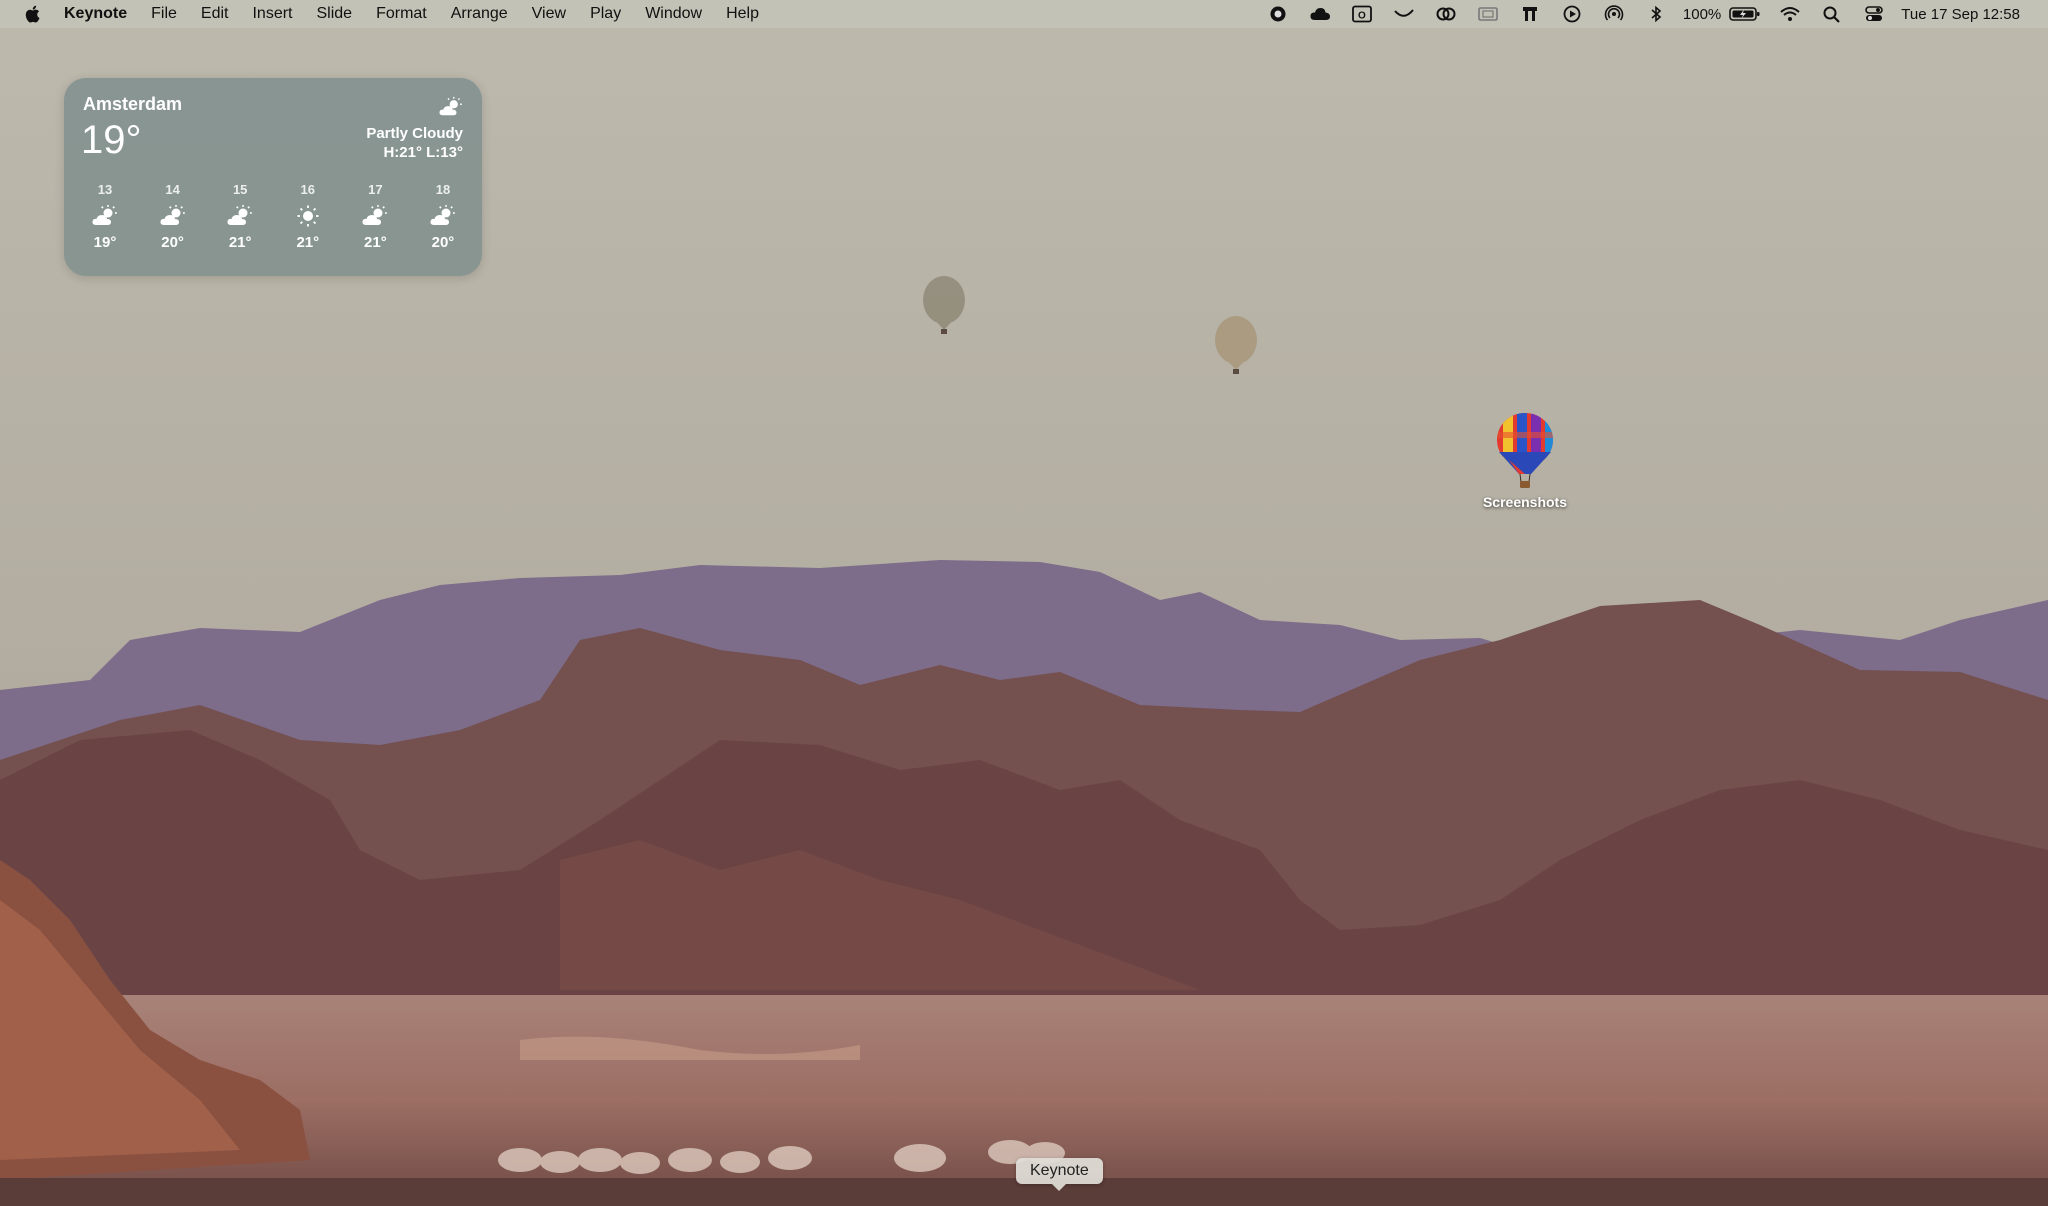 Image resolution: width=2048 pixels, height=1206 pixels. Describe the element at coordinates (240, 189) in the screenshot. I see `forecast-hour-label: 15` at that location.